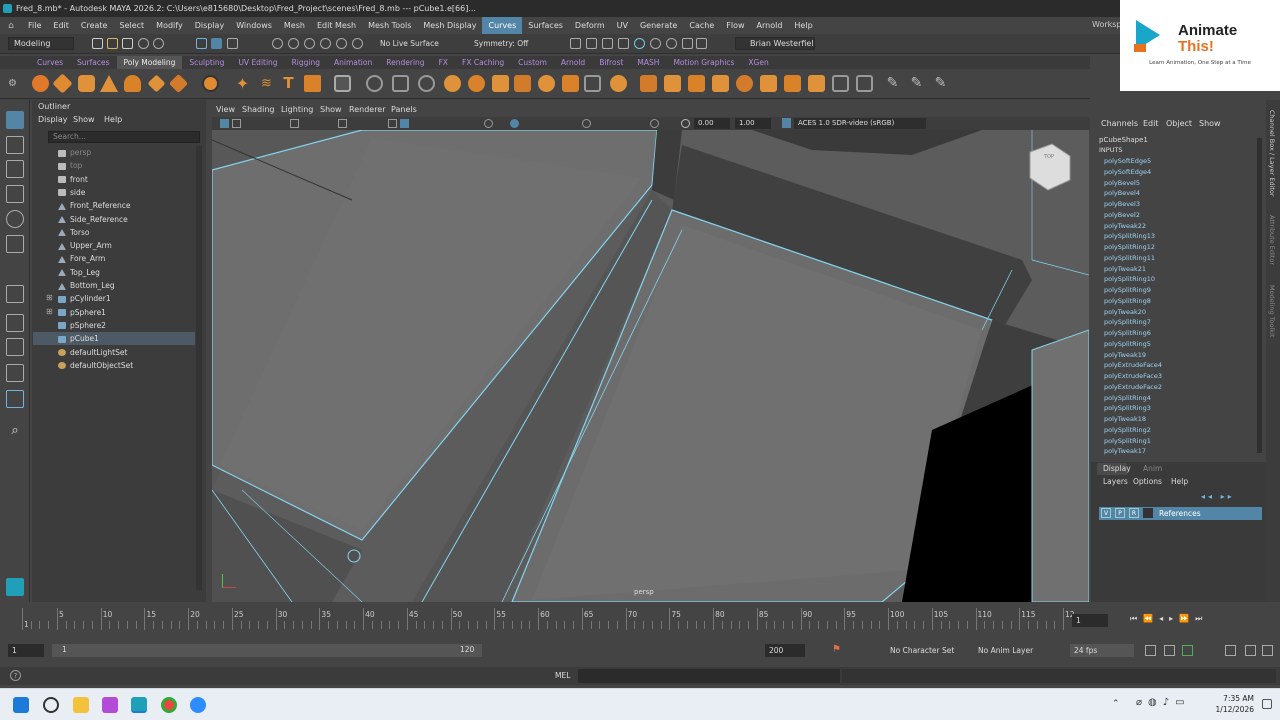 The image size is (1280, 720). What do you see at coordinates (404, 123) in the screenshot?
I see `wireframe-toggle-icon` at bounding box center [404, 123].